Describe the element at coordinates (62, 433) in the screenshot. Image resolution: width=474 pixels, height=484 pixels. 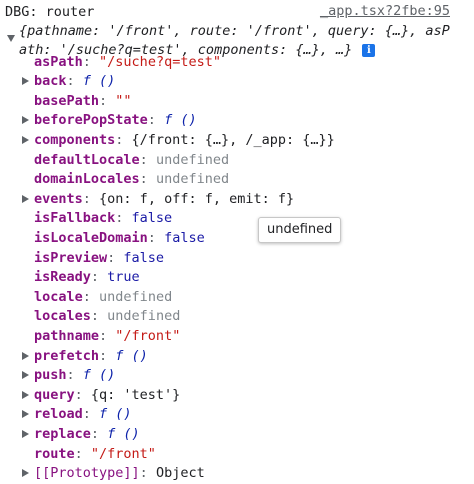
I see `property-key: replace` at that location.